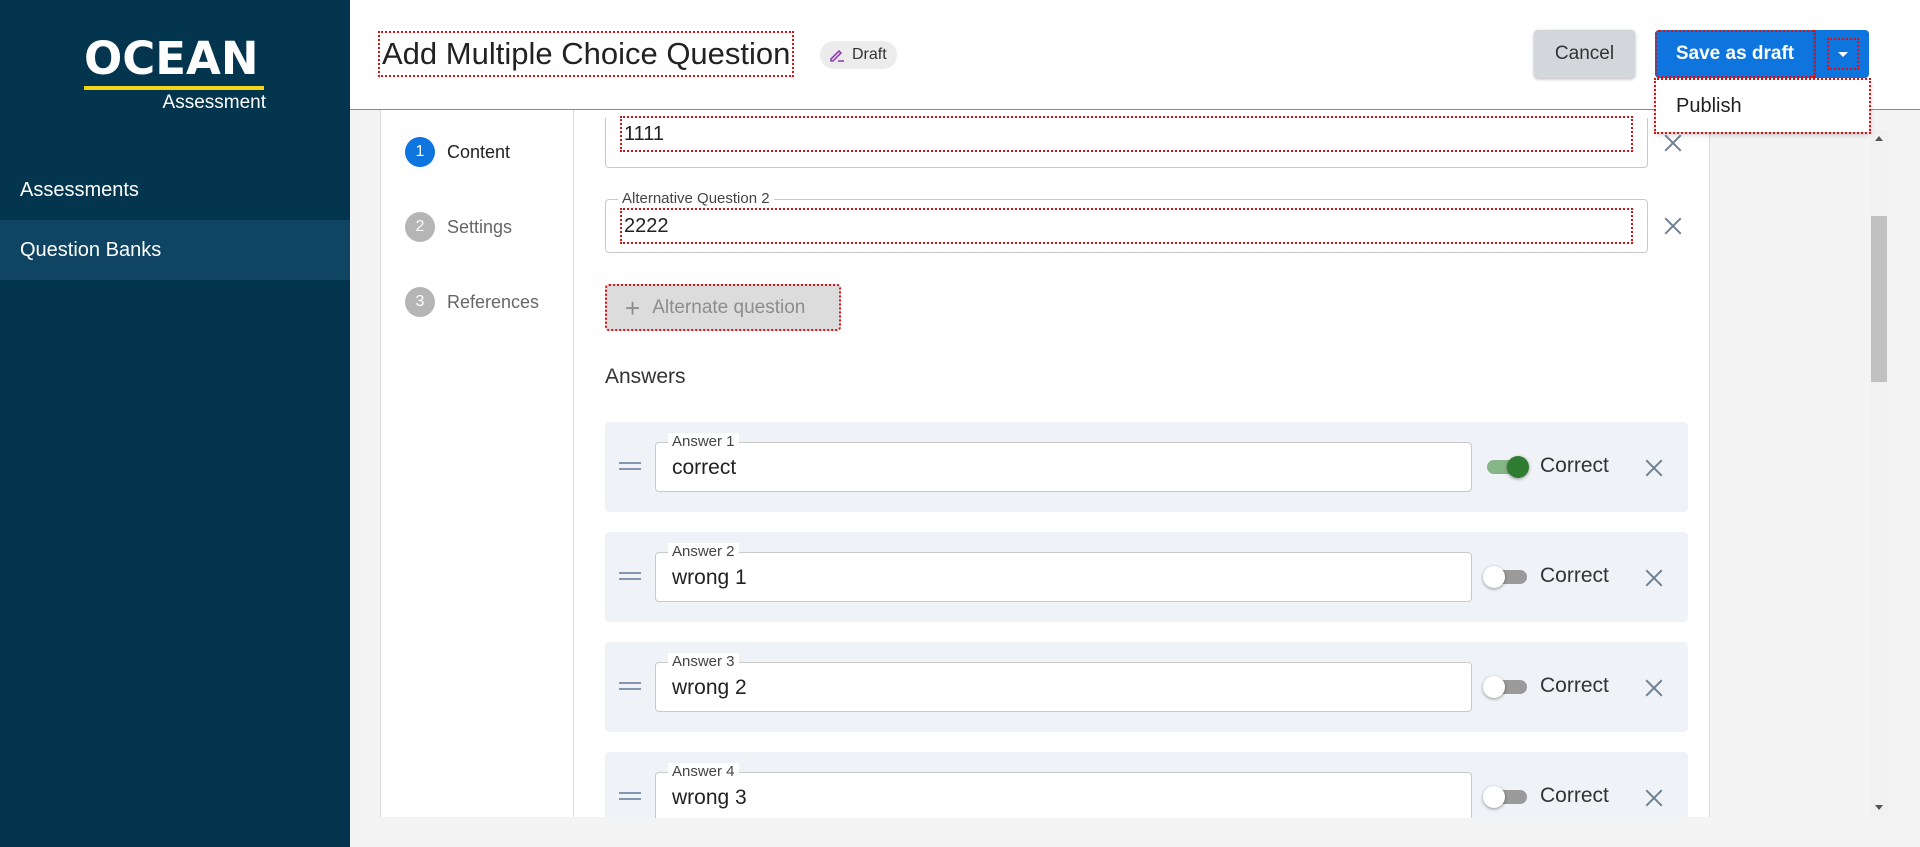 This screenshot has height=847, width=1920. I want to click on status-badge-label: Draft, so click(869, 54).